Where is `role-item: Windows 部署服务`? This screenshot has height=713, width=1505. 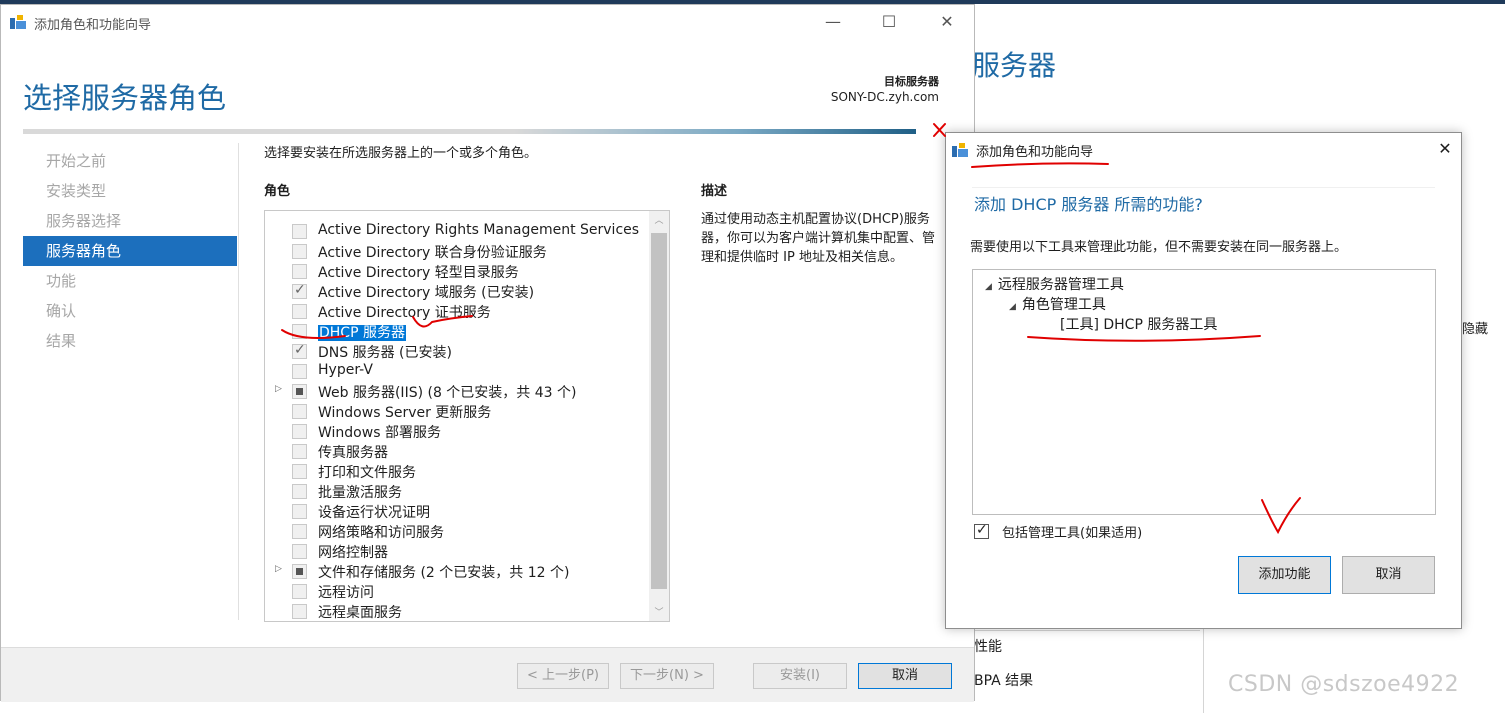 role-item: Windows 部署服务 is located at coordinates (457, 431).